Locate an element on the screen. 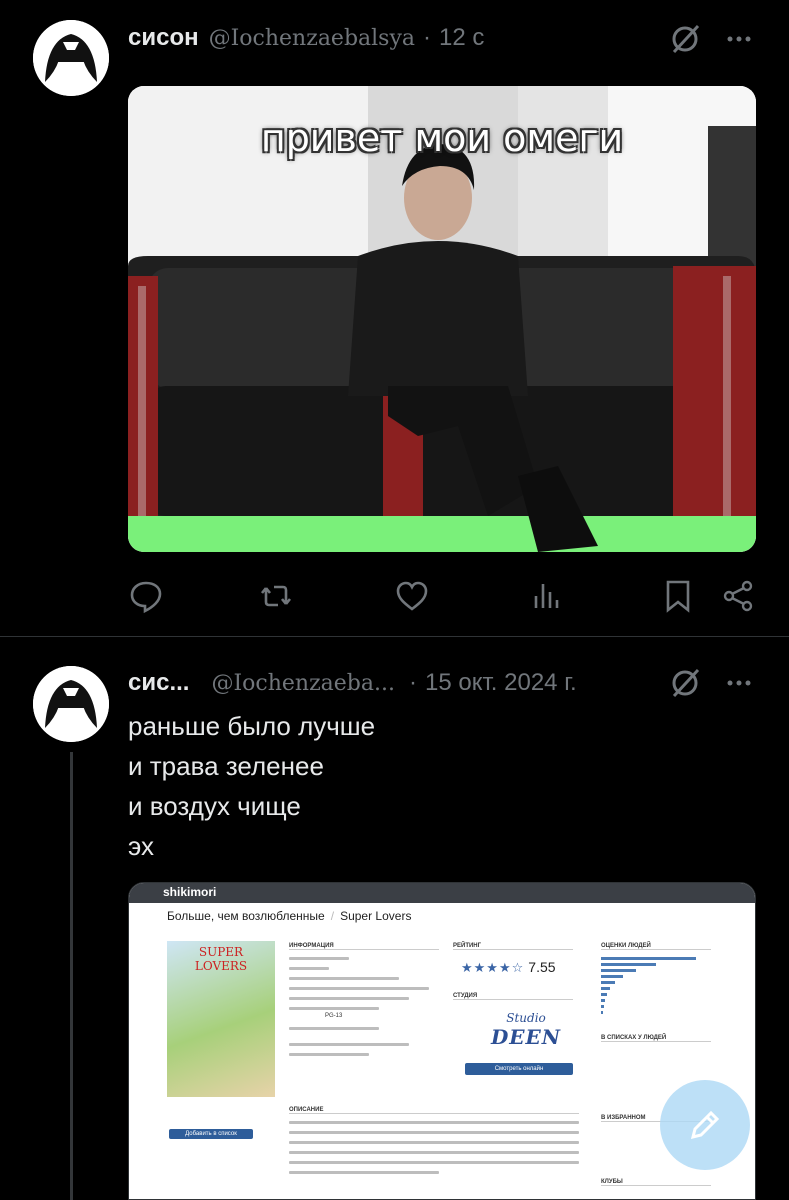 The height and width of the screenshot is (1200, 789). anime-title: Больше, чем возлюбленные / Super Lovers is located at coordinates (289, 916).